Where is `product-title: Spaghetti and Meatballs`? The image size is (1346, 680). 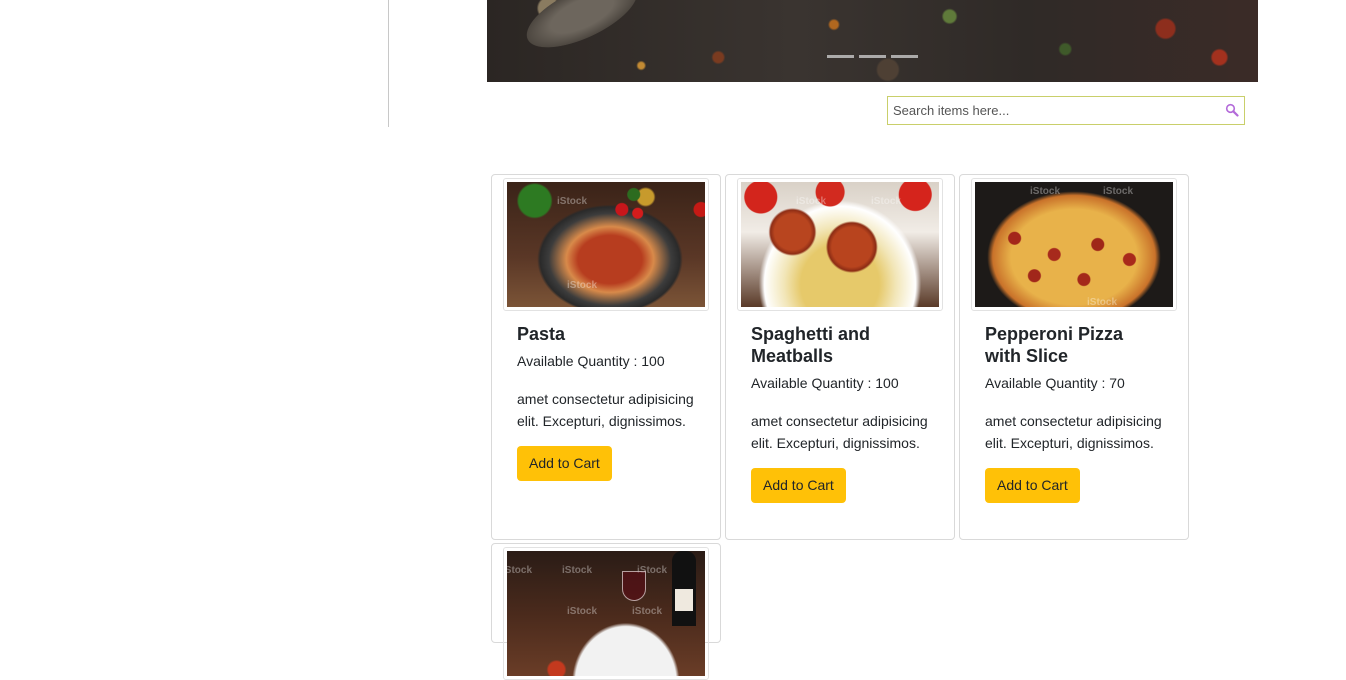 product-title: Spaghetti and Meatballs is located at coordinates (811, 345).